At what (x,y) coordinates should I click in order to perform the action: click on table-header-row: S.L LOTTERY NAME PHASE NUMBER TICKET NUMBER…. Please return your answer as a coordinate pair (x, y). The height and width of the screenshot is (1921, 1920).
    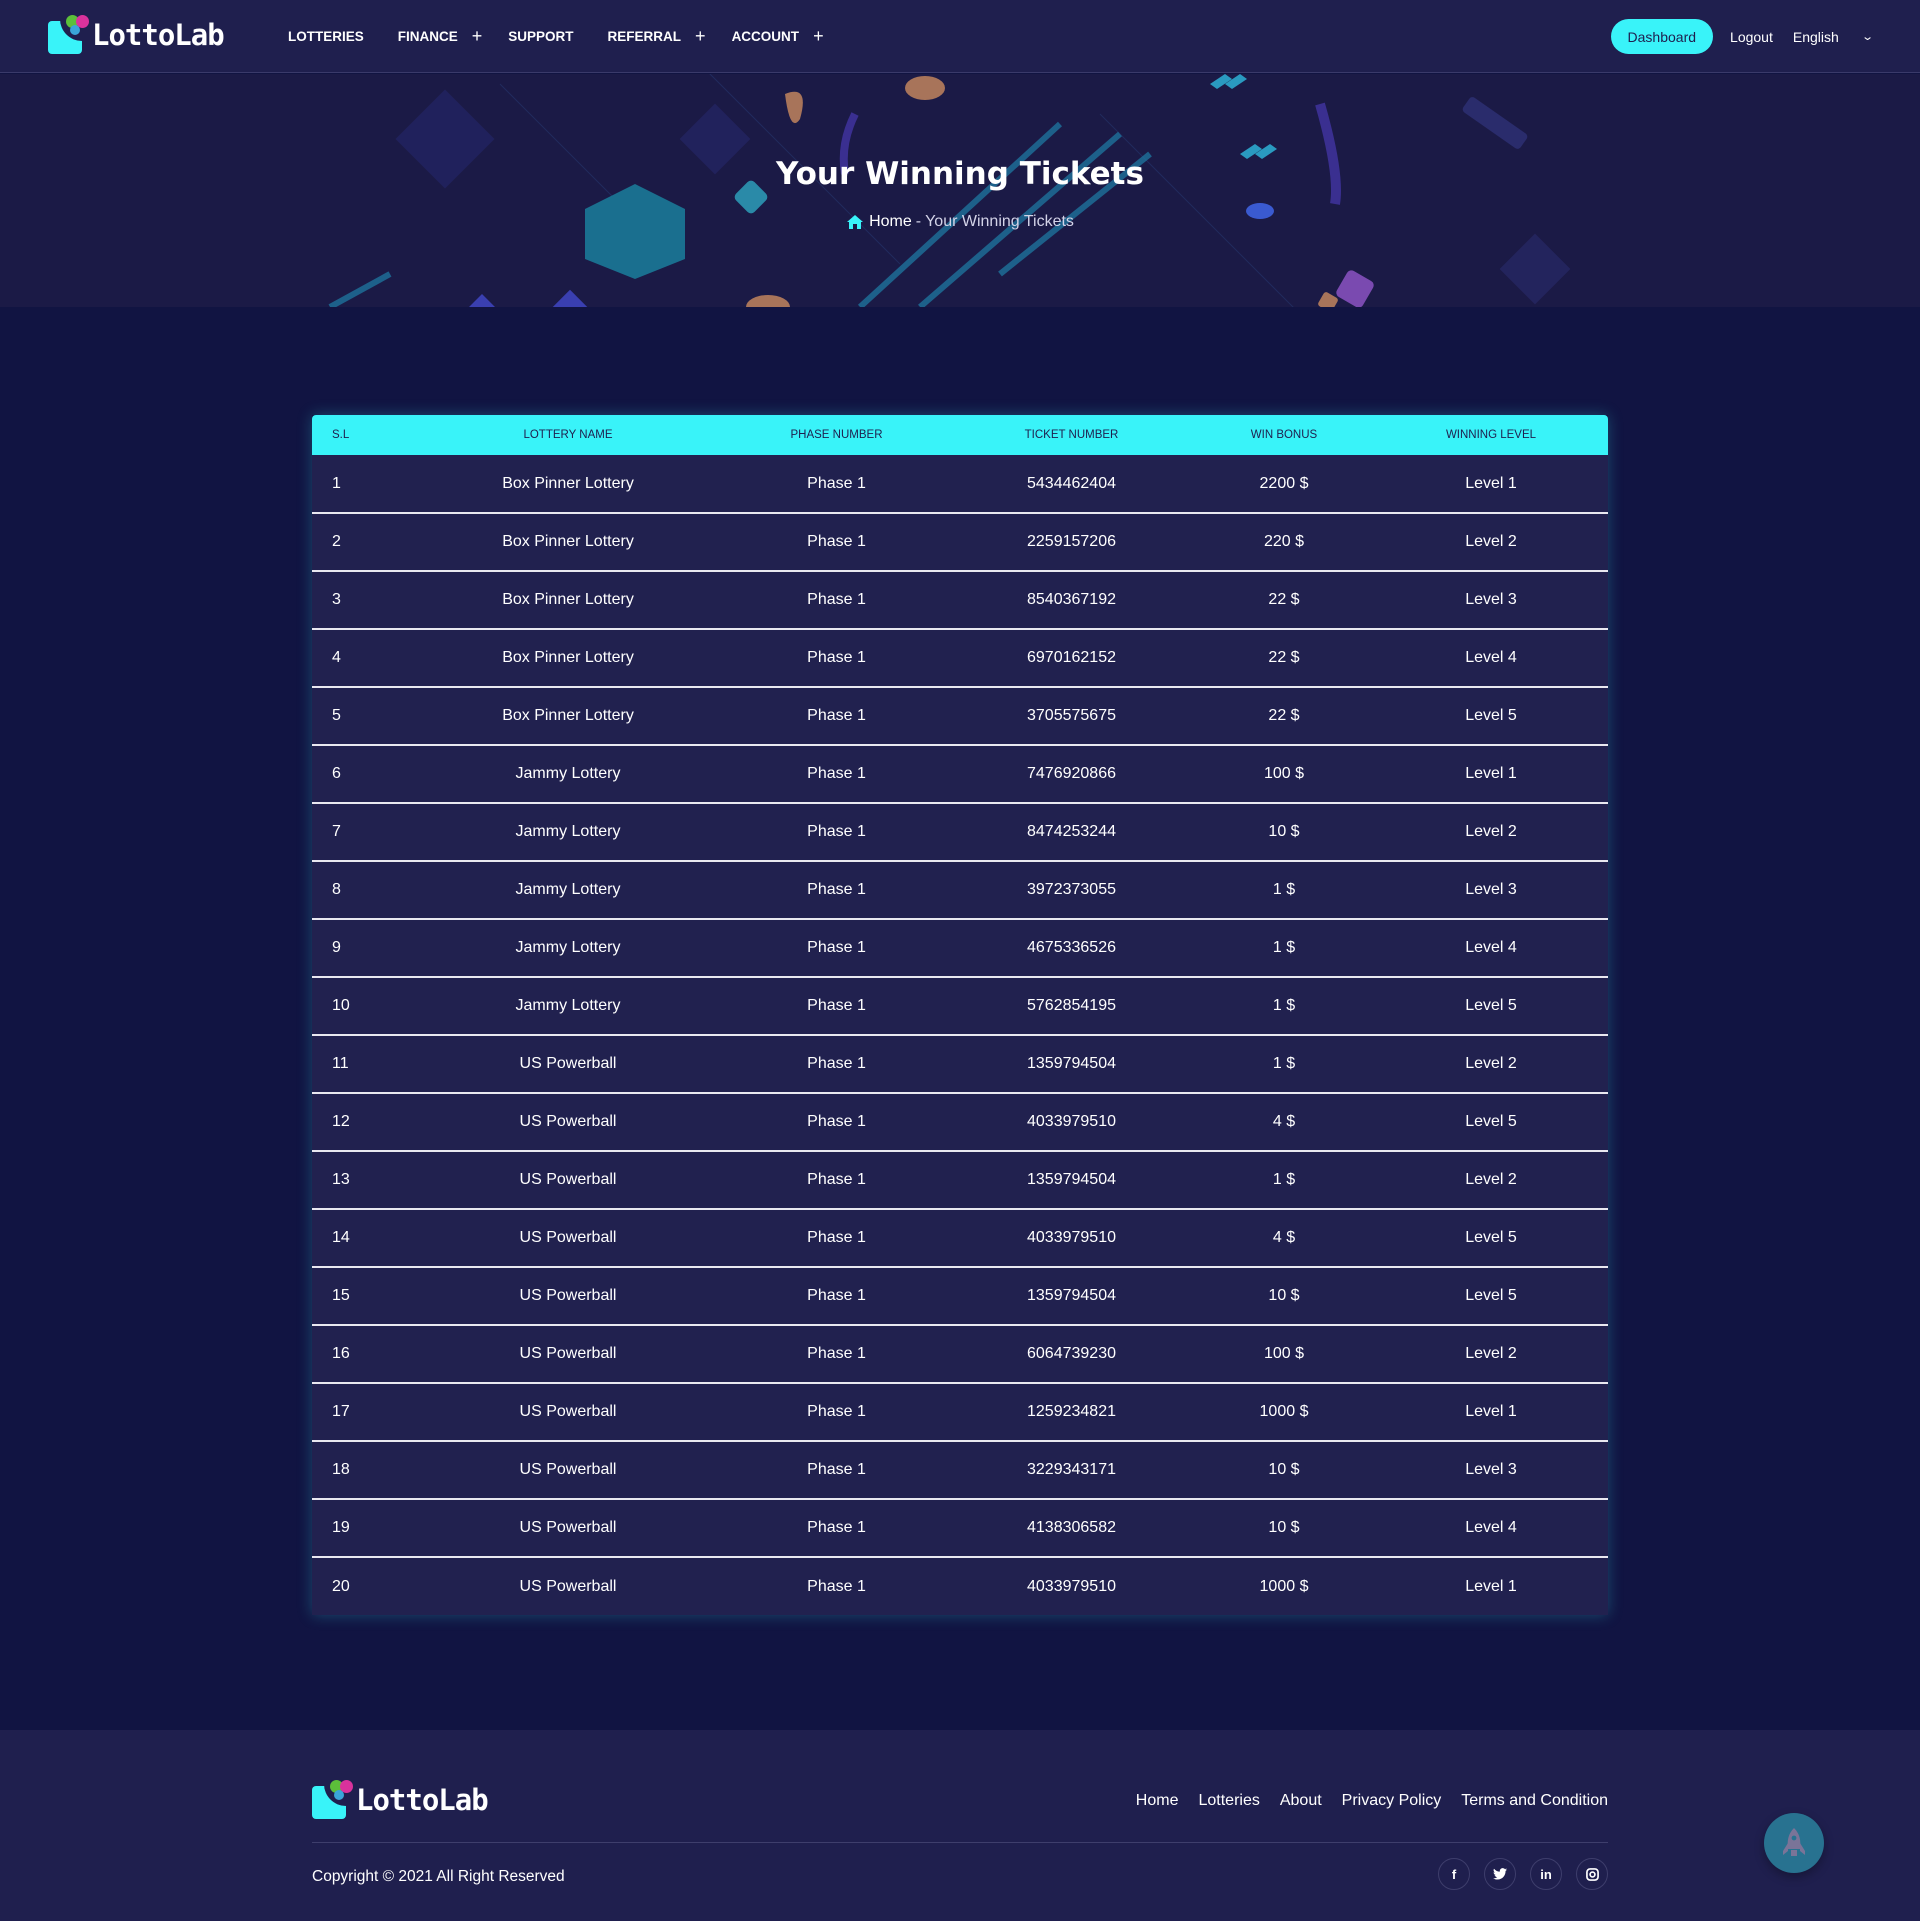
    Looking at the image, I should click on (960, 435).